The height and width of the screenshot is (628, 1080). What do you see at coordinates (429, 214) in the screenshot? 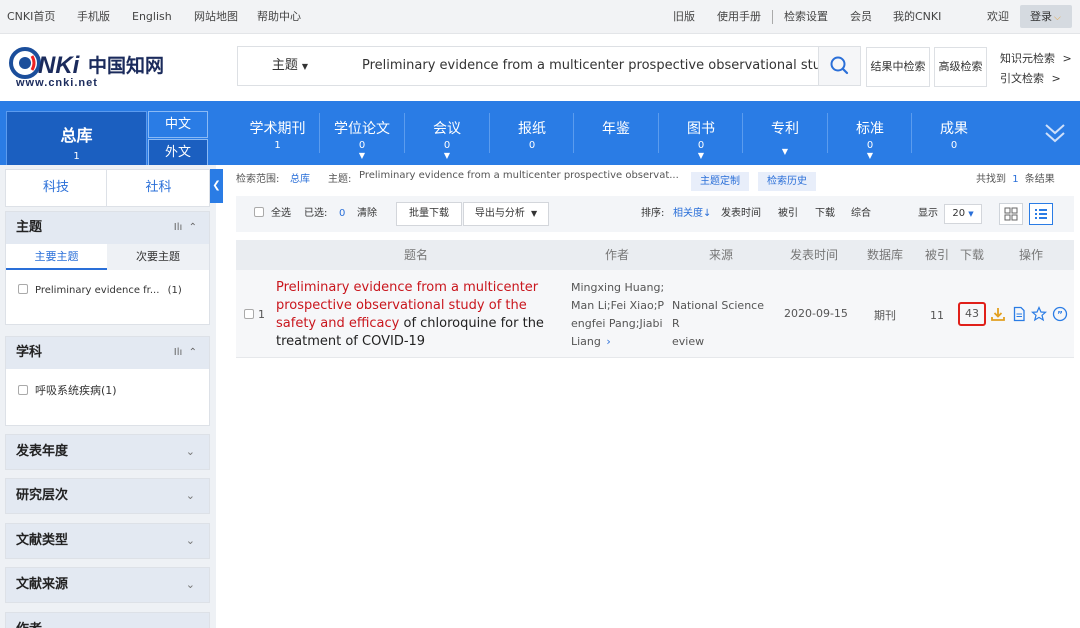
I see `batch-download-button: 批量下载` at bounding box center [429, 214].